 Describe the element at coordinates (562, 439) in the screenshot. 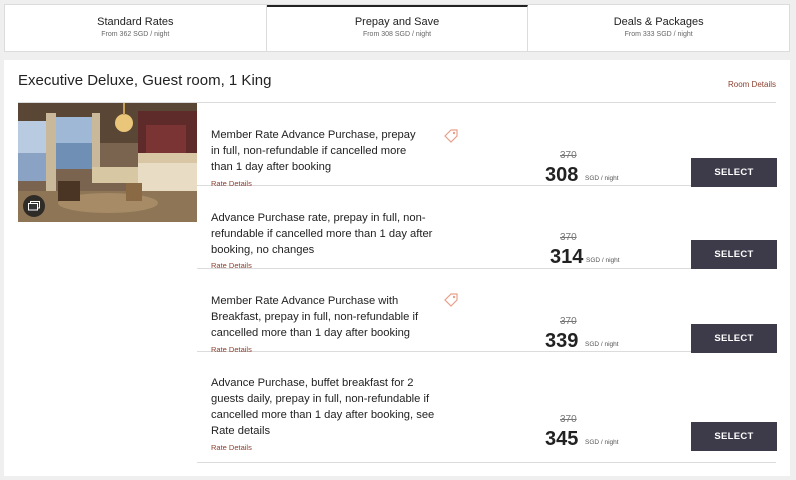

I see `price: 345` at that location.